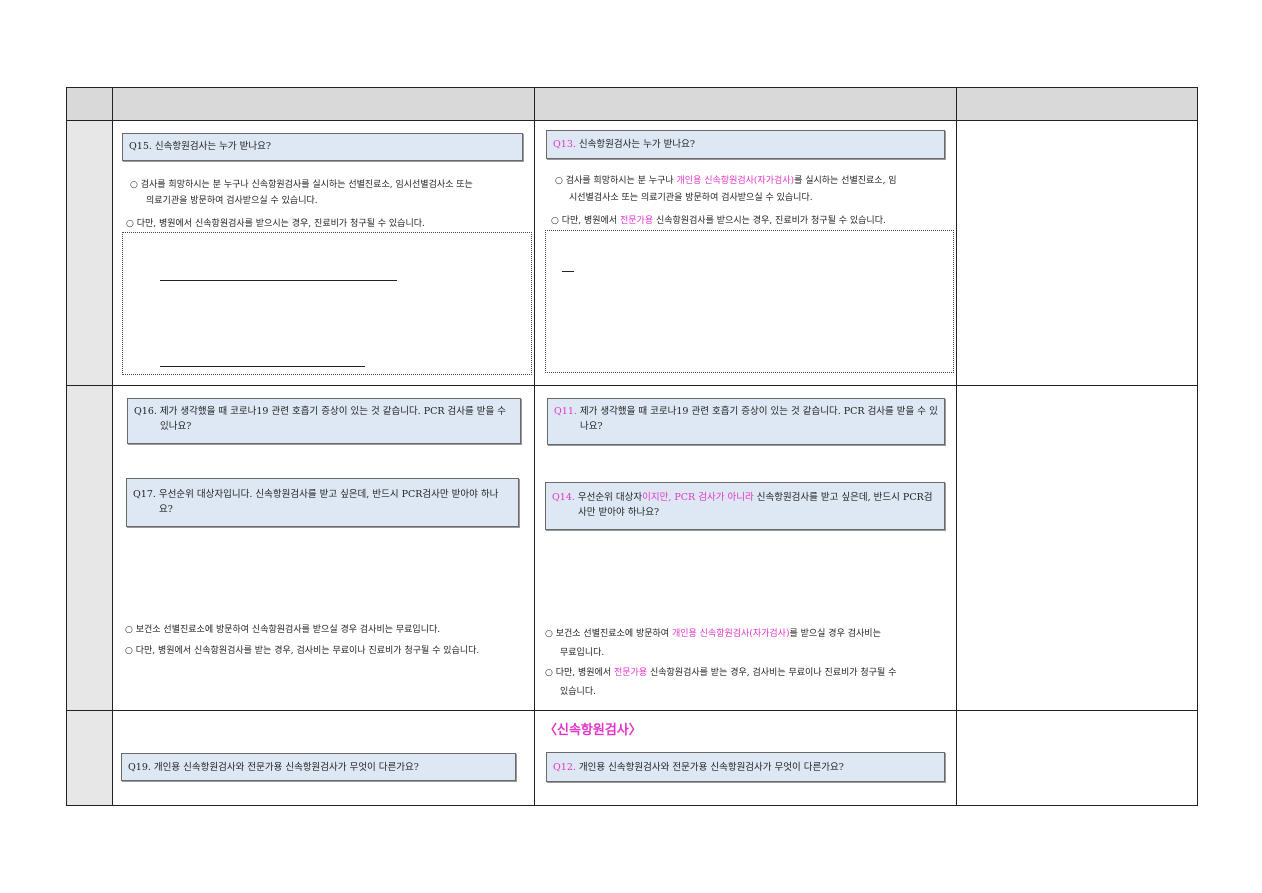 Image resolution: width=1262 pixels, height=893 pixels. What do you see at coordinates (616, 181) in the screenshot?
I see `answer-q13-line1-start: ○ 검사를 희망하시는 분 누구나` at bounding box center [616, 181].